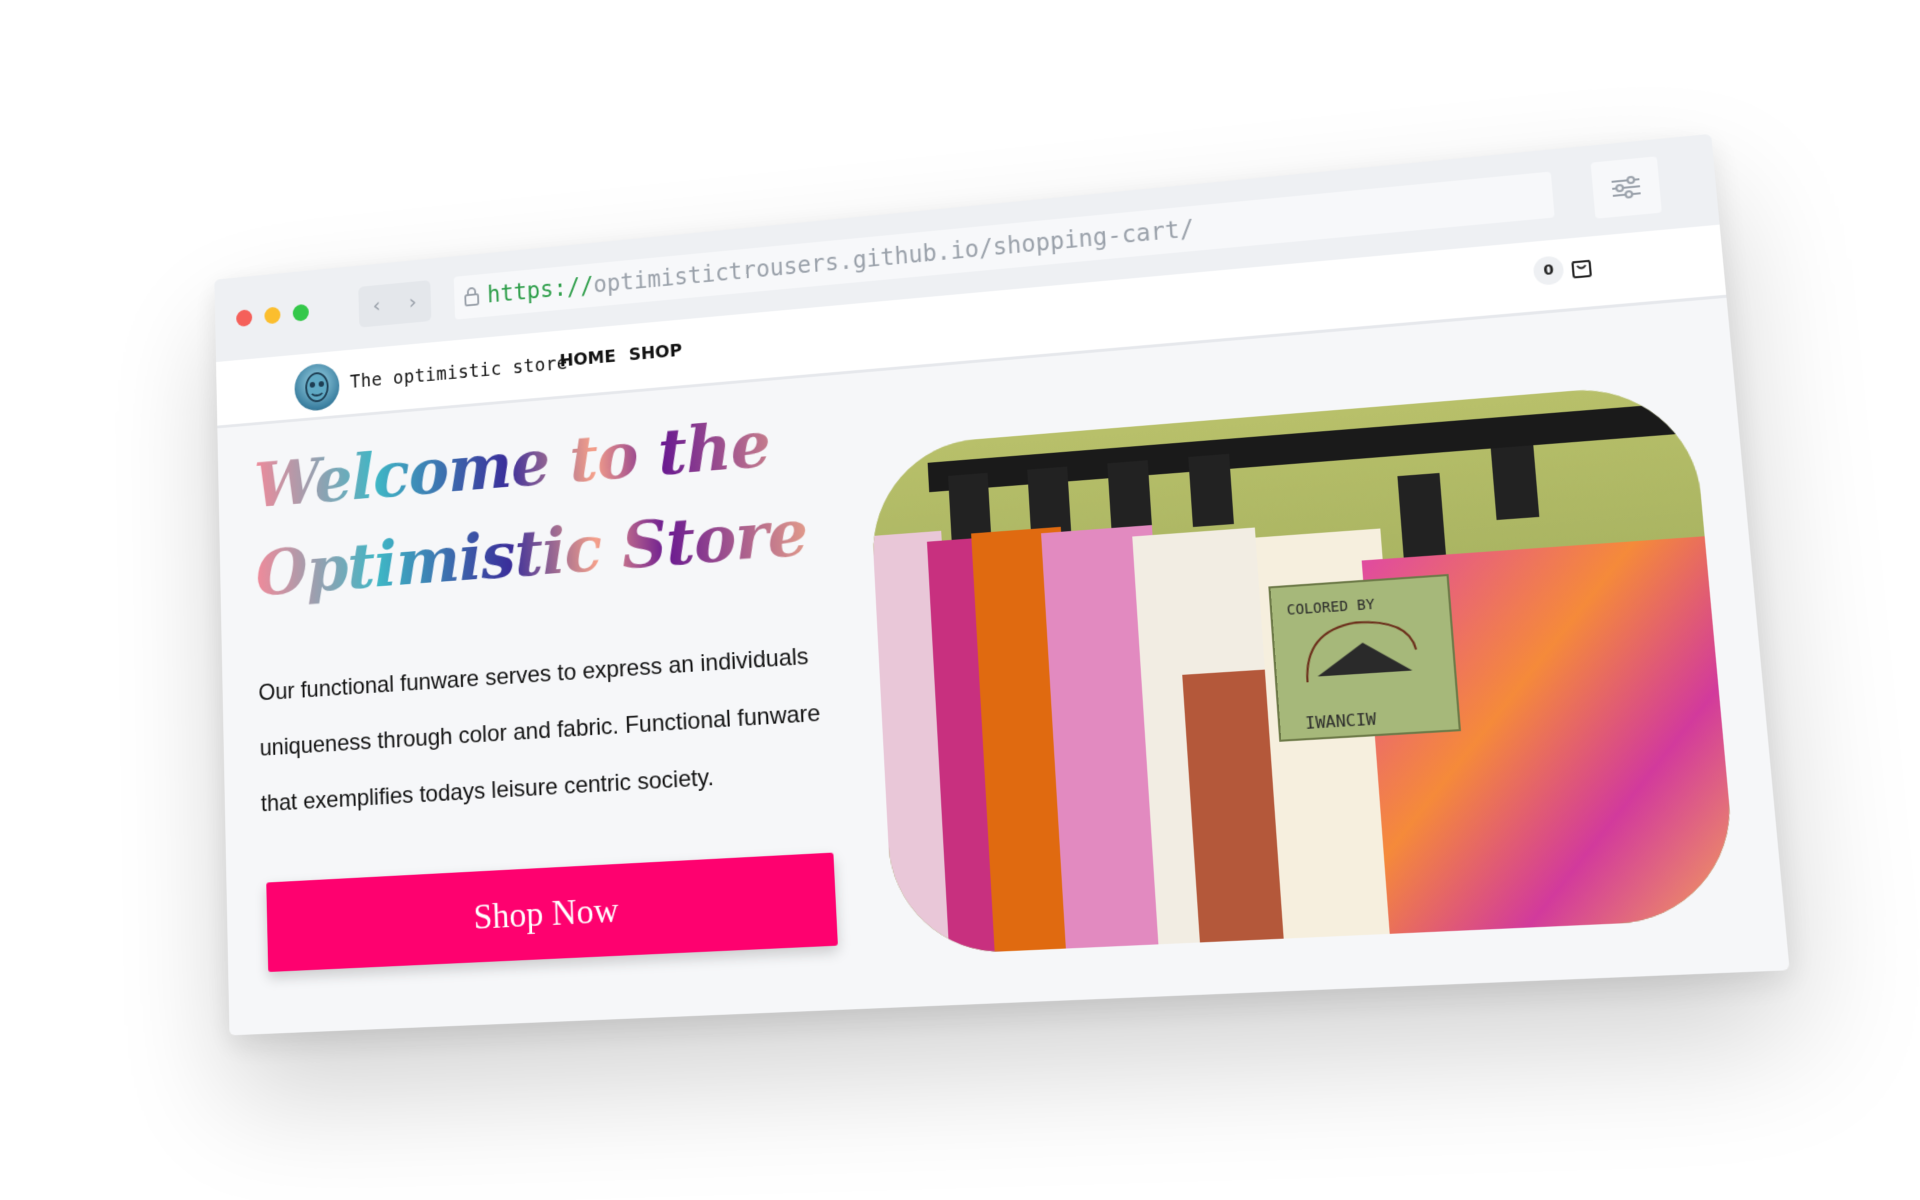 This screenshot has width=1920, height=1200. What do you see at coordinates (1548, 270) in the screenshot?
I see `cart-count-badge: 0` at bounding box center [1548, 270].